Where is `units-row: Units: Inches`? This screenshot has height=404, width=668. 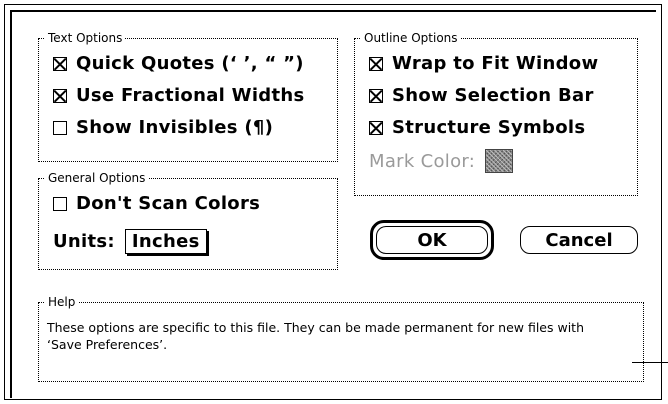
units-row: Units: Inches is located at coordinates (130, 241).